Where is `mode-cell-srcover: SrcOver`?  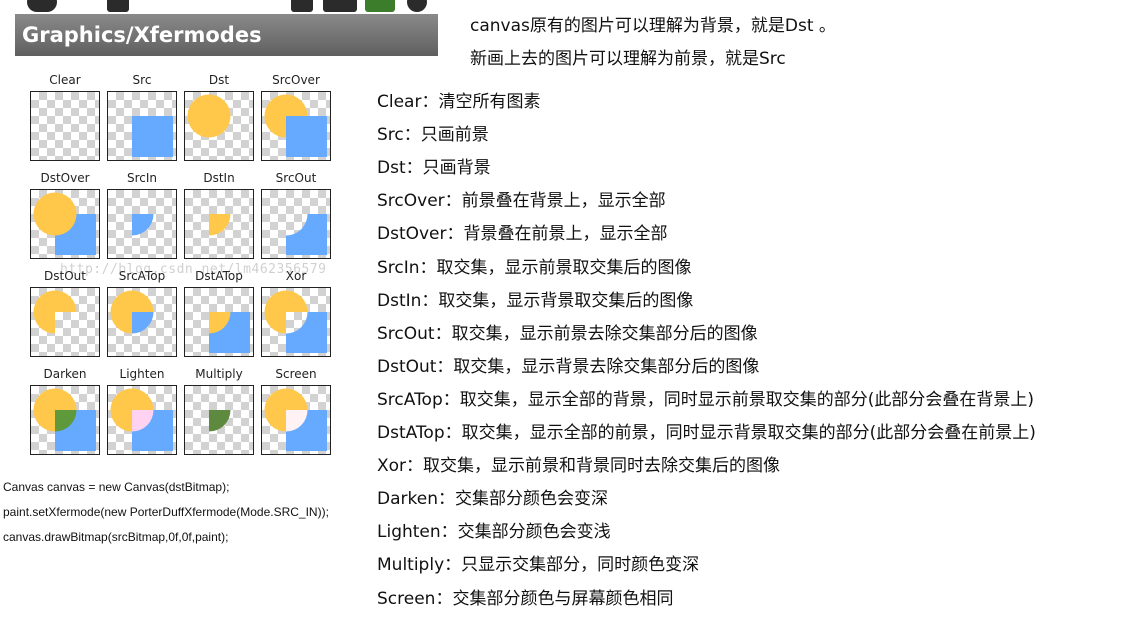
mode-cell-srcover: SrcOver is located at coordinates (296, 117).